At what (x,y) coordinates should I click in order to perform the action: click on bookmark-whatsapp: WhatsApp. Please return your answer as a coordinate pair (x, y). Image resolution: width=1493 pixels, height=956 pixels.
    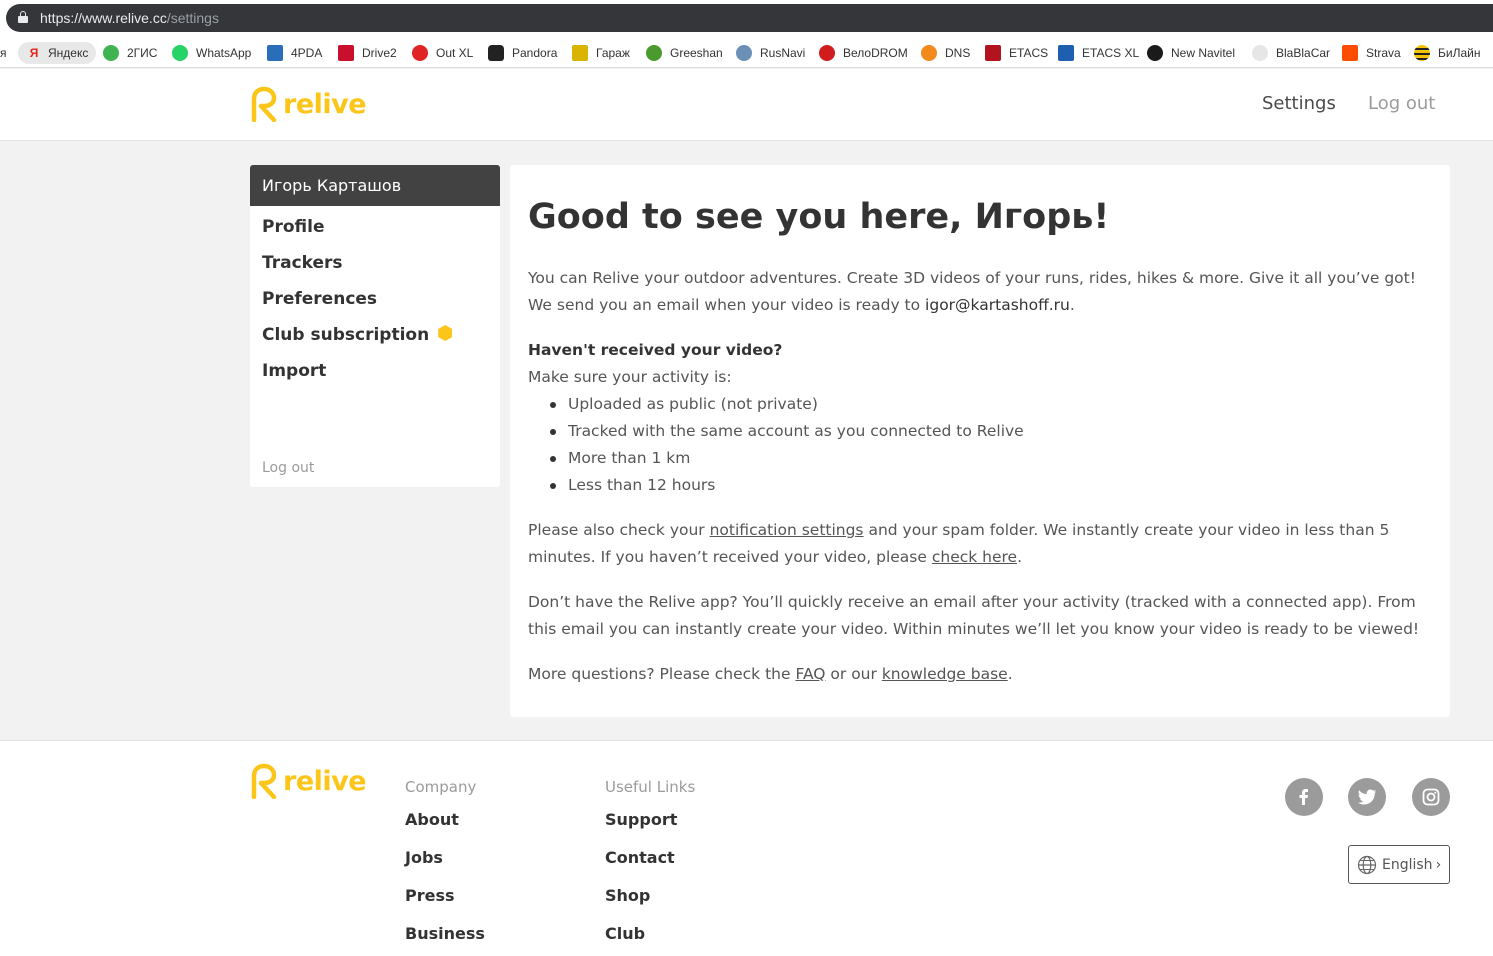
    Looking at the image, I should click on (211, 53).